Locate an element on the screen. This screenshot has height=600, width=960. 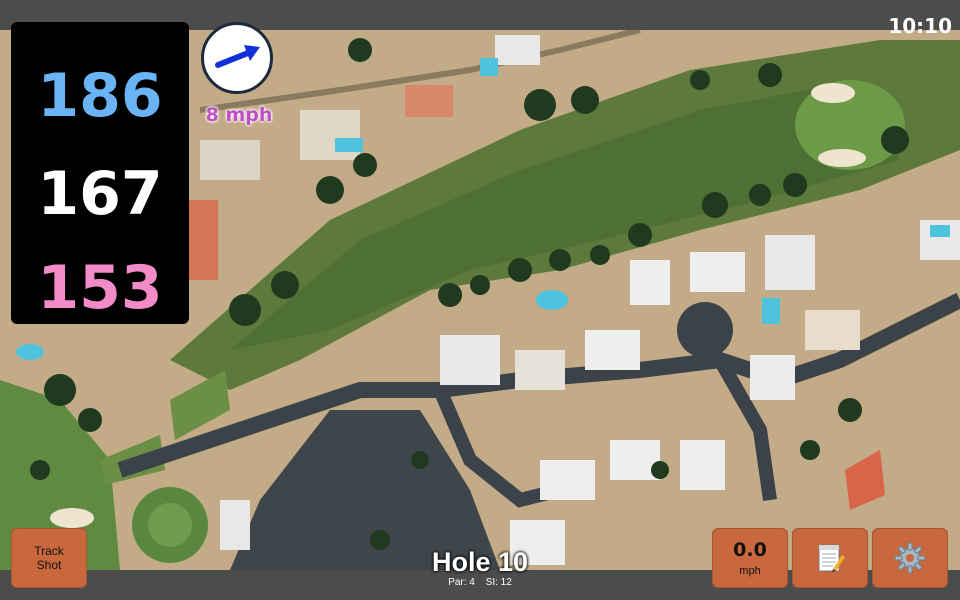
track-shot-label-line1: Track is located at coordinates (49, 551).